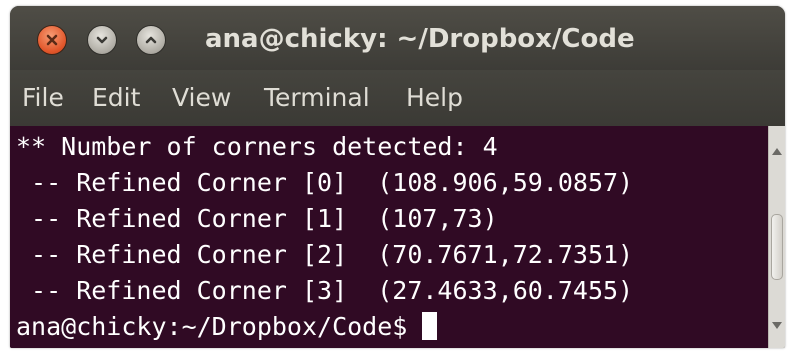  What do you see at coordinates (325, 290) in the screenshot?
I see `output-line: -- Refined Corner [3] (27.4633,60.7455)` at bounding box center [325, 290].